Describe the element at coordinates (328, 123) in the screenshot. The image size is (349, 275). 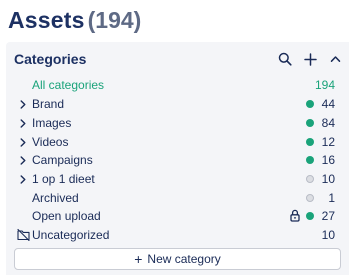
I see `category-count: 84` at that location.